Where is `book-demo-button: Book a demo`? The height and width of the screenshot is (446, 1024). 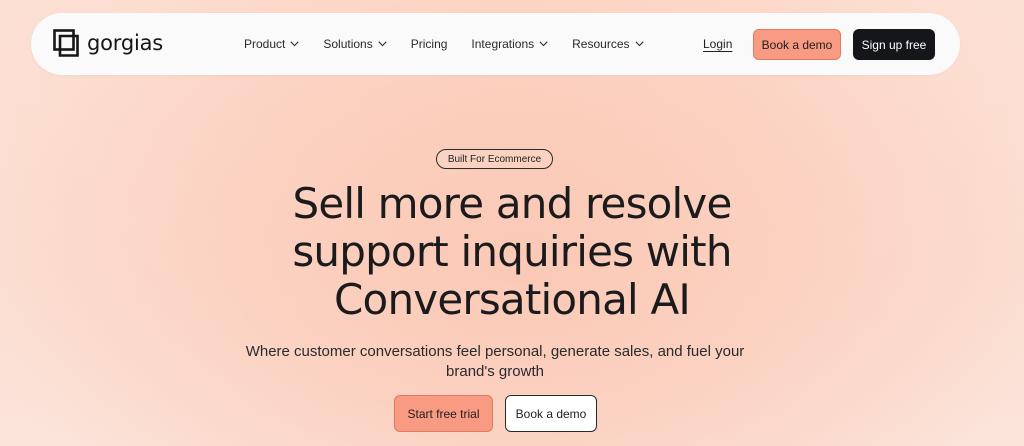
book-demo-button: Book a demo is located at coordinates (551, 413).